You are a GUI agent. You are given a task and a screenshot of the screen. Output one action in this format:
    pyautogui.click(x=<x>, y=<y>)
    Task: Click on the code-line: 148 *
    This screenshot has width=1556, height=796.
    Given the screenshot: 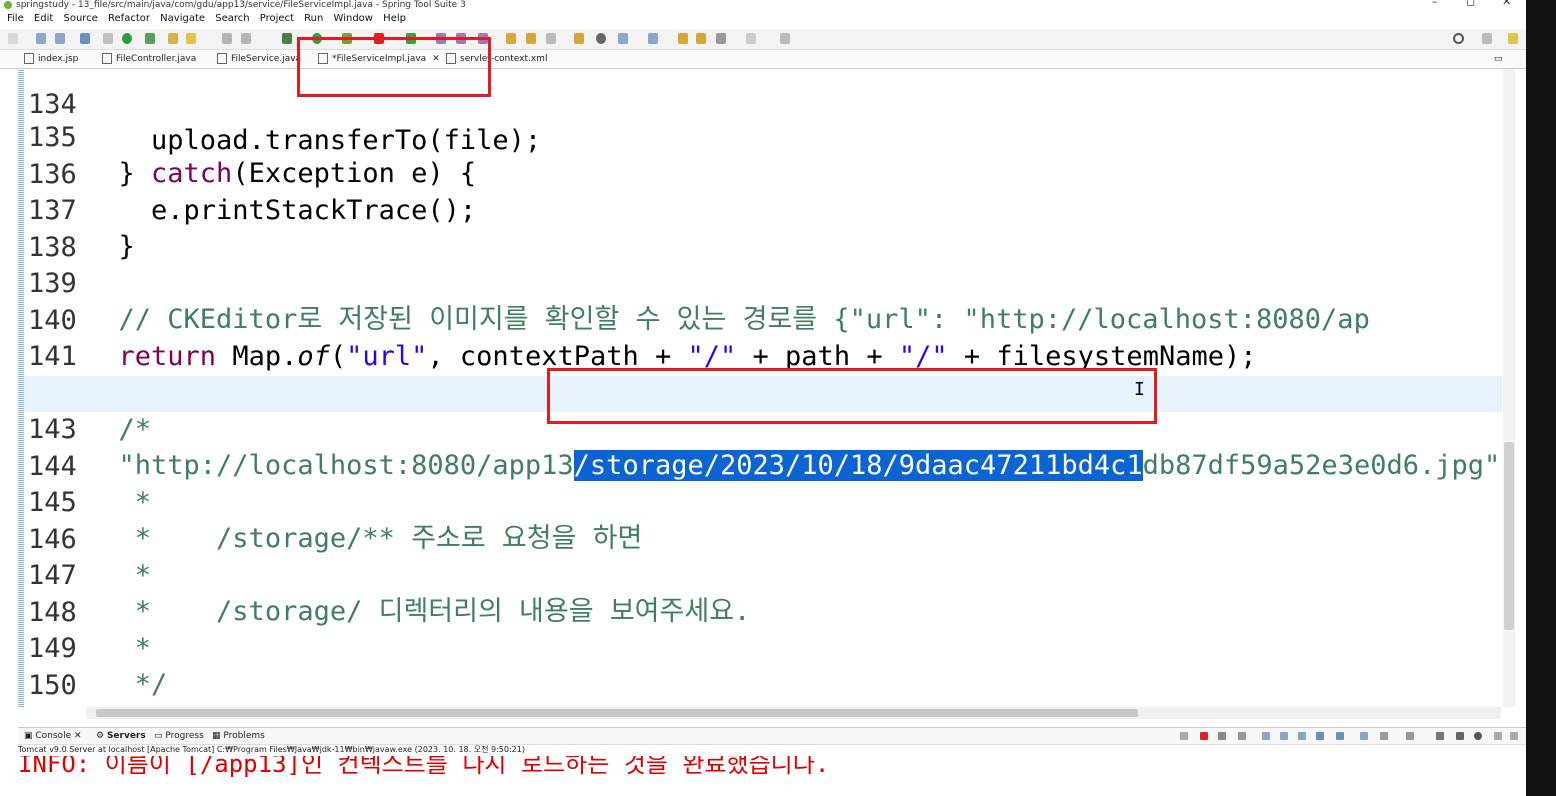 What is the action you would take?
    pyautogui.click(x=763, y=611)
    